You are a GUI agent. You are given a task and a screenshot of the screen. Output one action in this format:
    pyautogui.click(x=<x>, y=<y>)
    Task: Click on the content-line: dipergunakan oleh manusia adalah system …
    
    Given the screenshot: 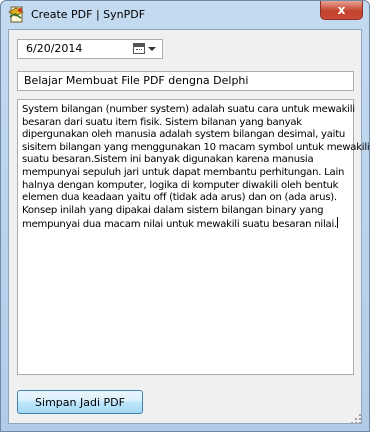 What is the action you would take?
    pyautogui.click(x=184, y=135)
    